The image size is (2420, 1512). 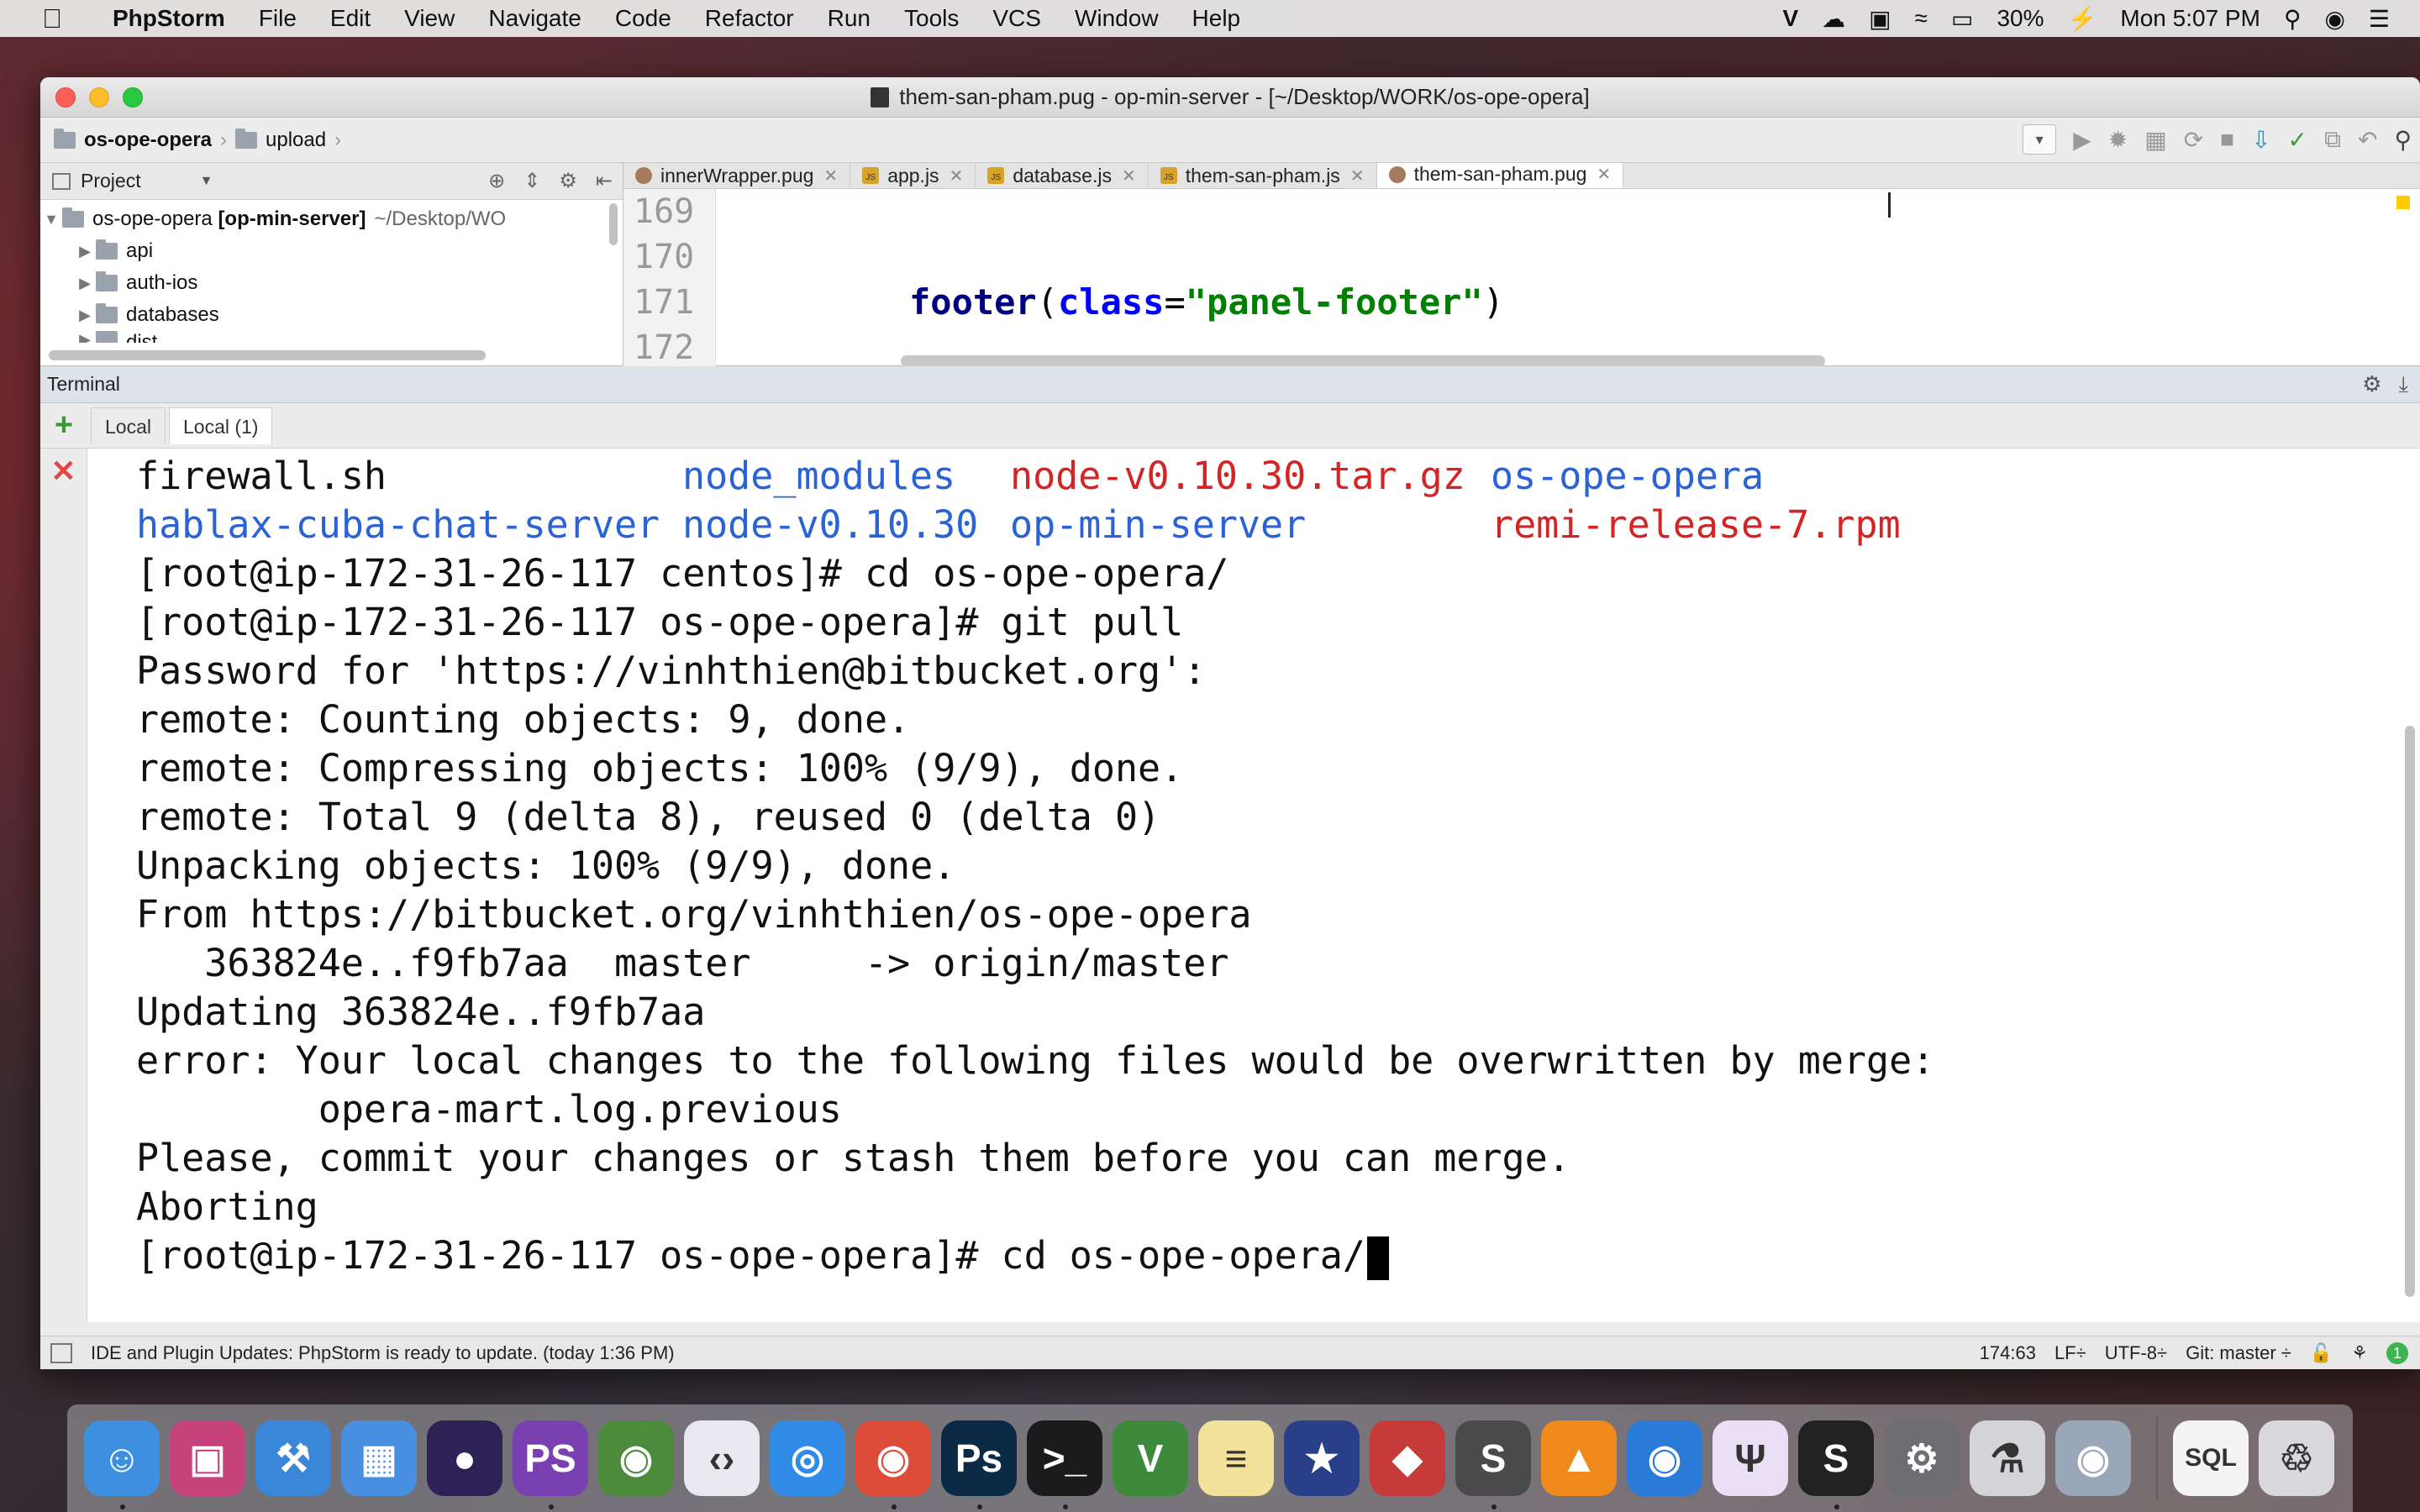 I want to click on close-window-button, so click(x=65, y=97).